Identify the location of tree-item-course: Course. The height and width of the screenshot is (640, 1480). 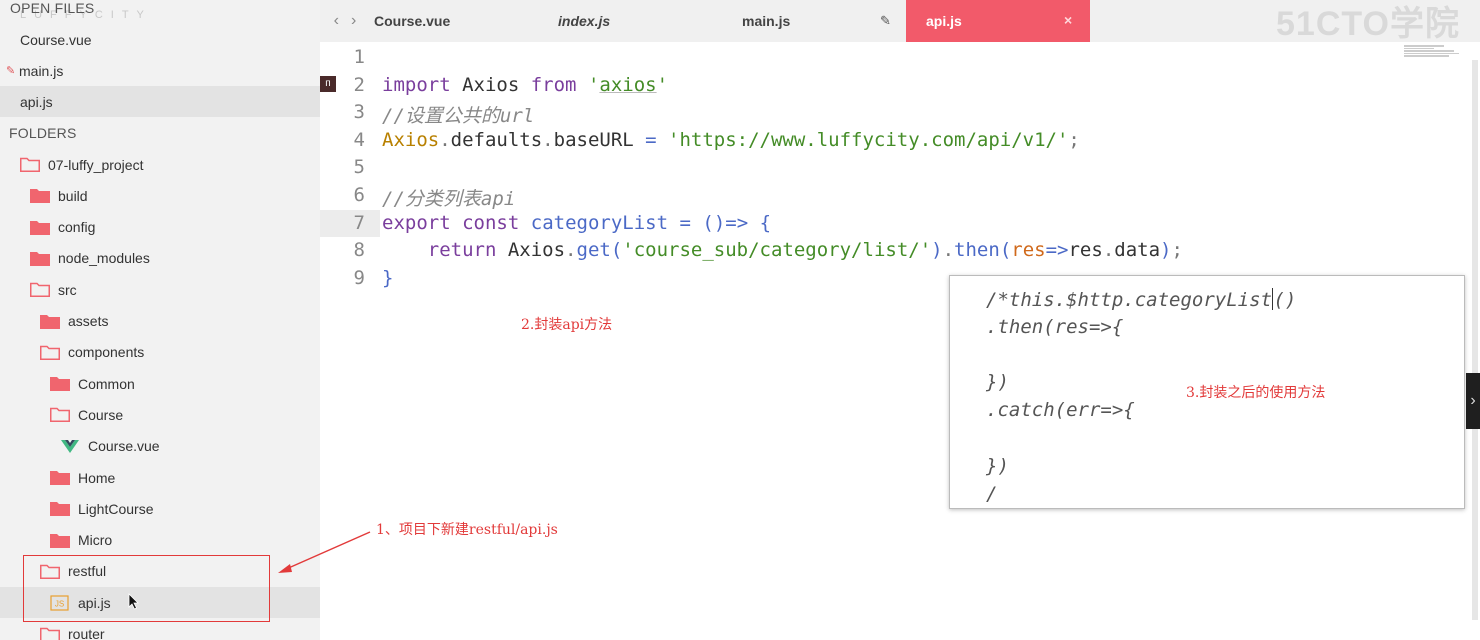
(160, 414).